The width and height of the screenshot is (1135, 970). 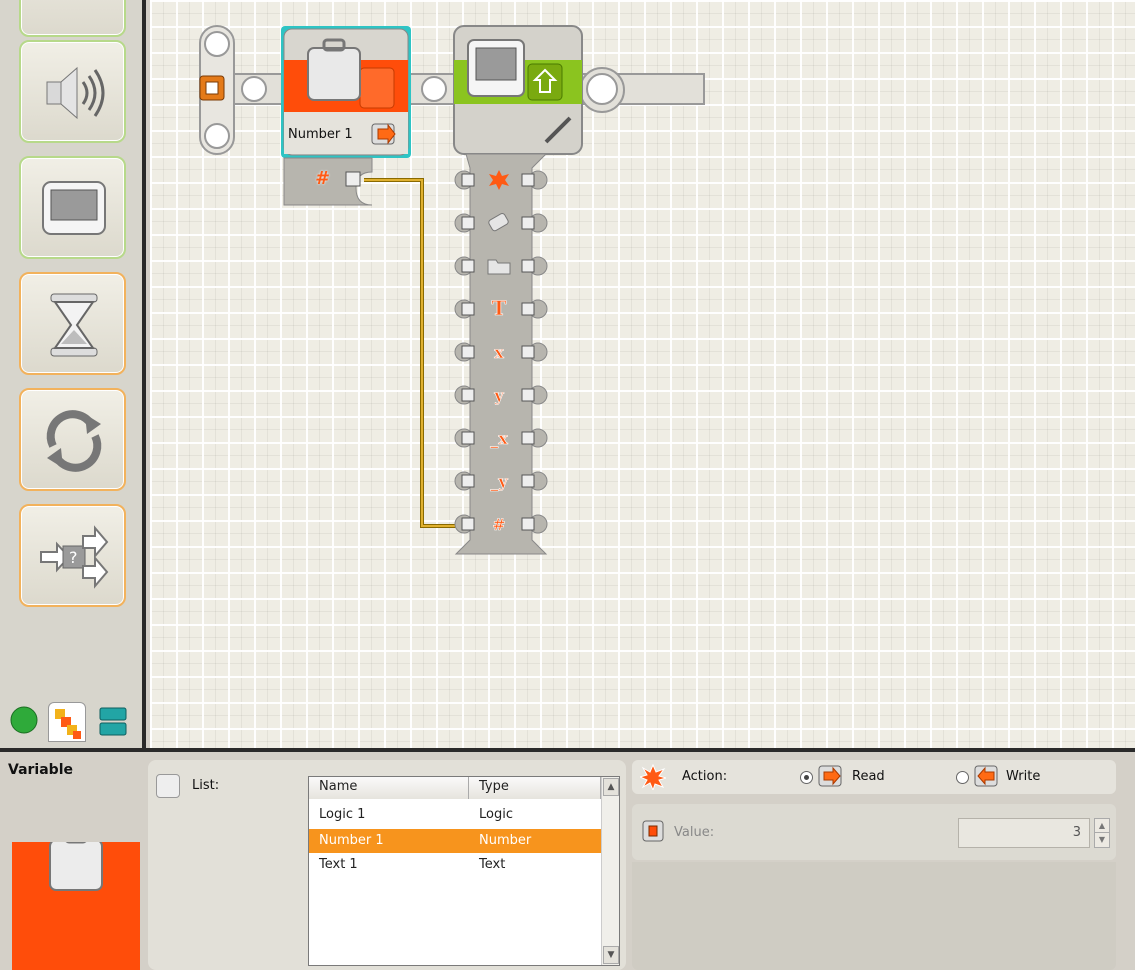 I want to click on palette-sound-block, so click(x=72, y=91).